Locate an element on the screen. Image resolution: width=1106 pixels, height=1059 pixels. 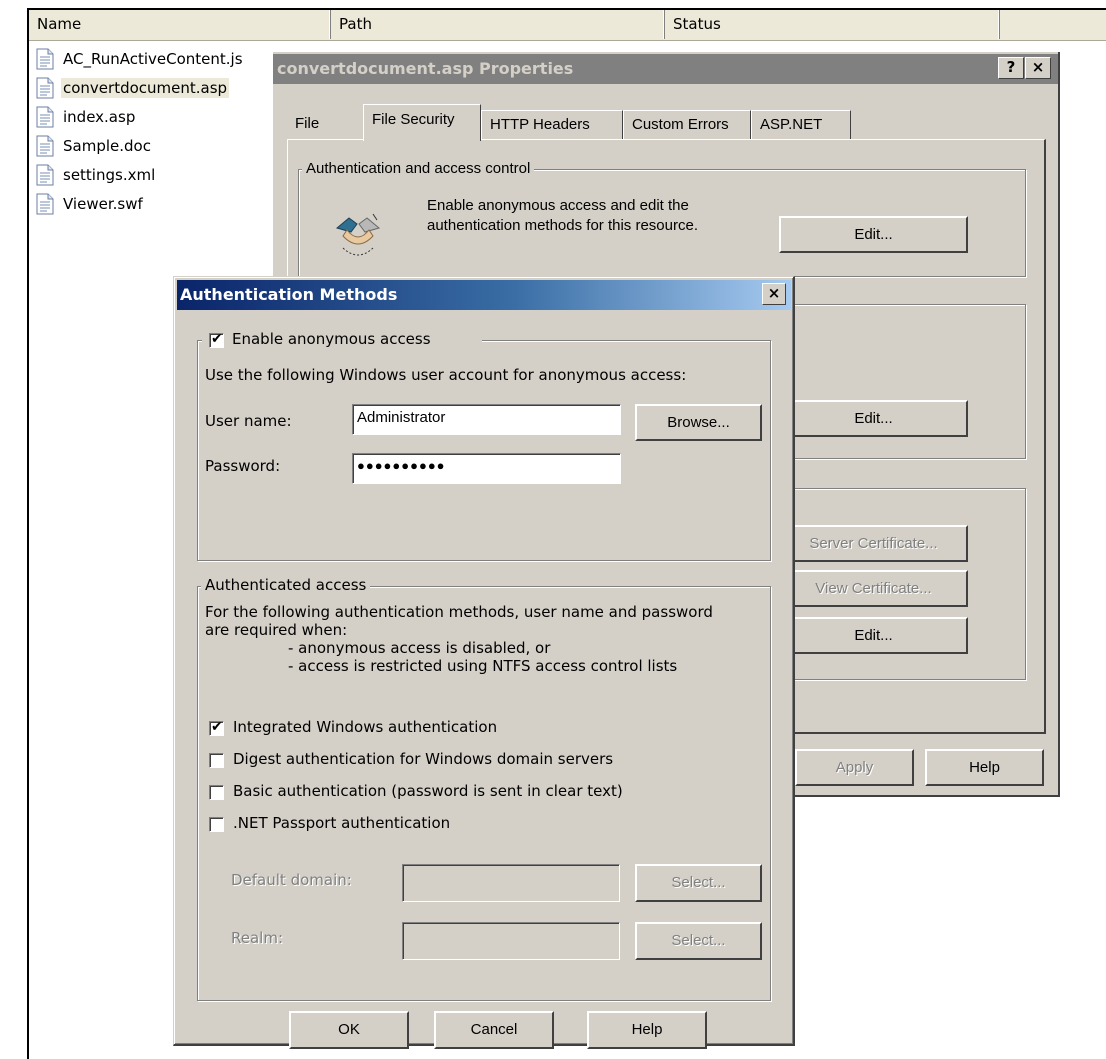
ok-label: OK is located at coordinates (349, 1029).